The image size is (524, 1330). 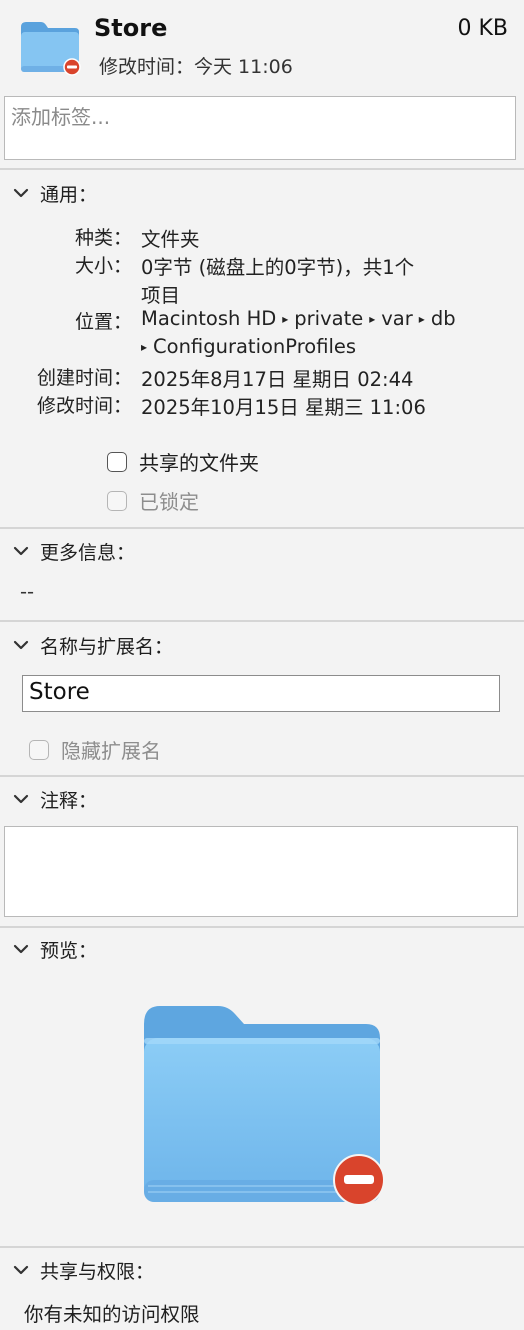 I want to click on section-more-info-toggle: 更多信息：, so click(x=72, y=551).